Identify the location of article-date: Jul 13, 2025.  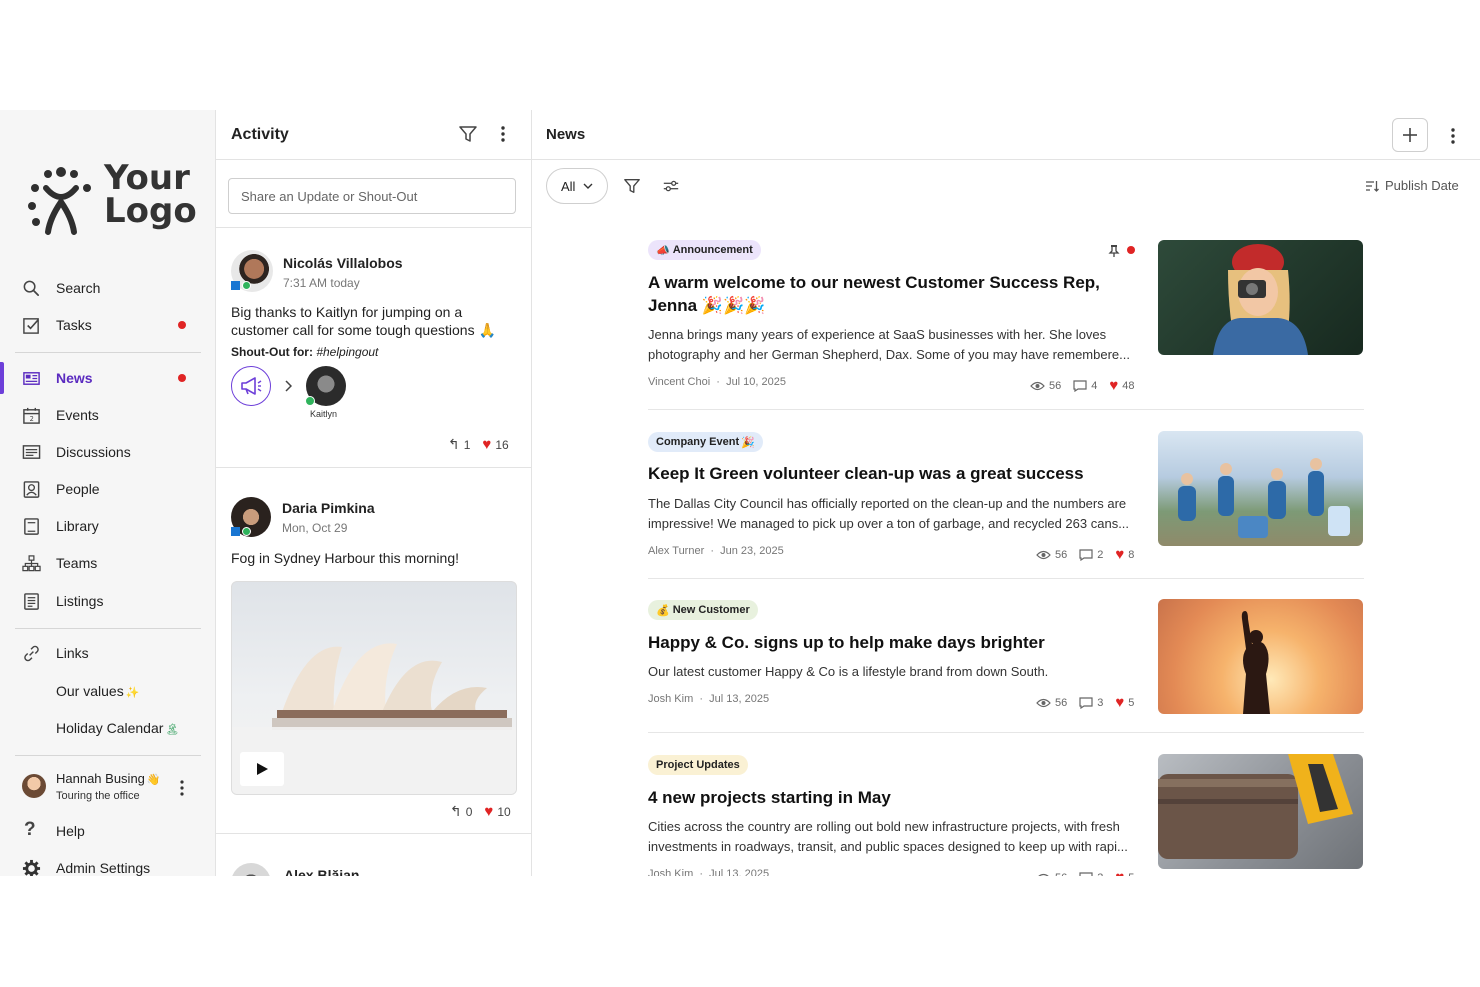
(739, 699).